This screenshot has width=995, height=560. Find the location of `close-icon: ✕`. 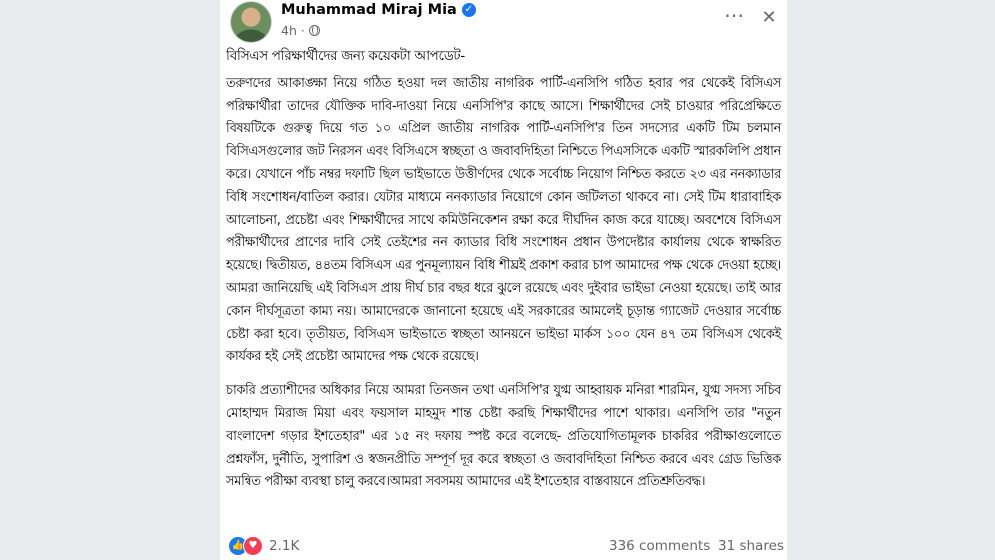

close-icon: ✕ is located at coordinates (769, 17).